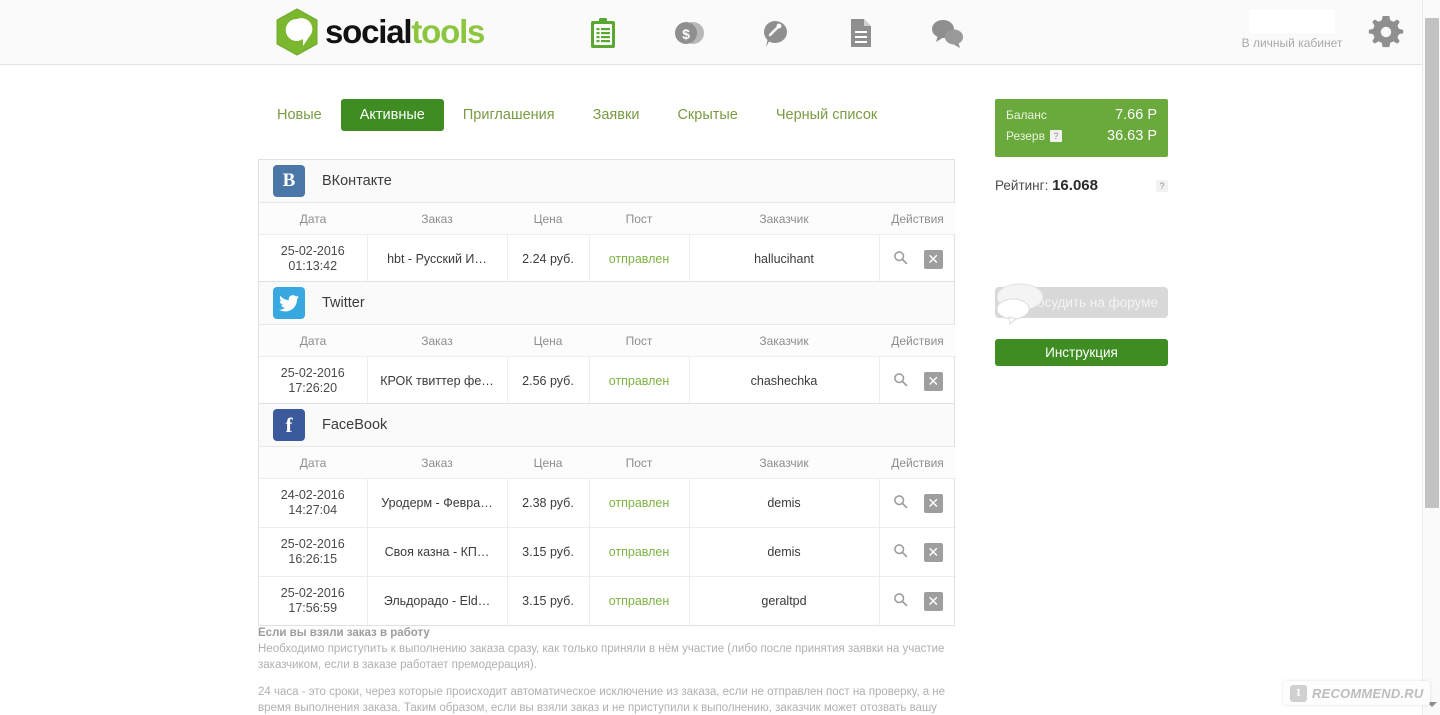 This screenshot has width=1440, height=715. I want to click on rating-row: Рейтинг: 16.068 ?, so click(1081, 185).